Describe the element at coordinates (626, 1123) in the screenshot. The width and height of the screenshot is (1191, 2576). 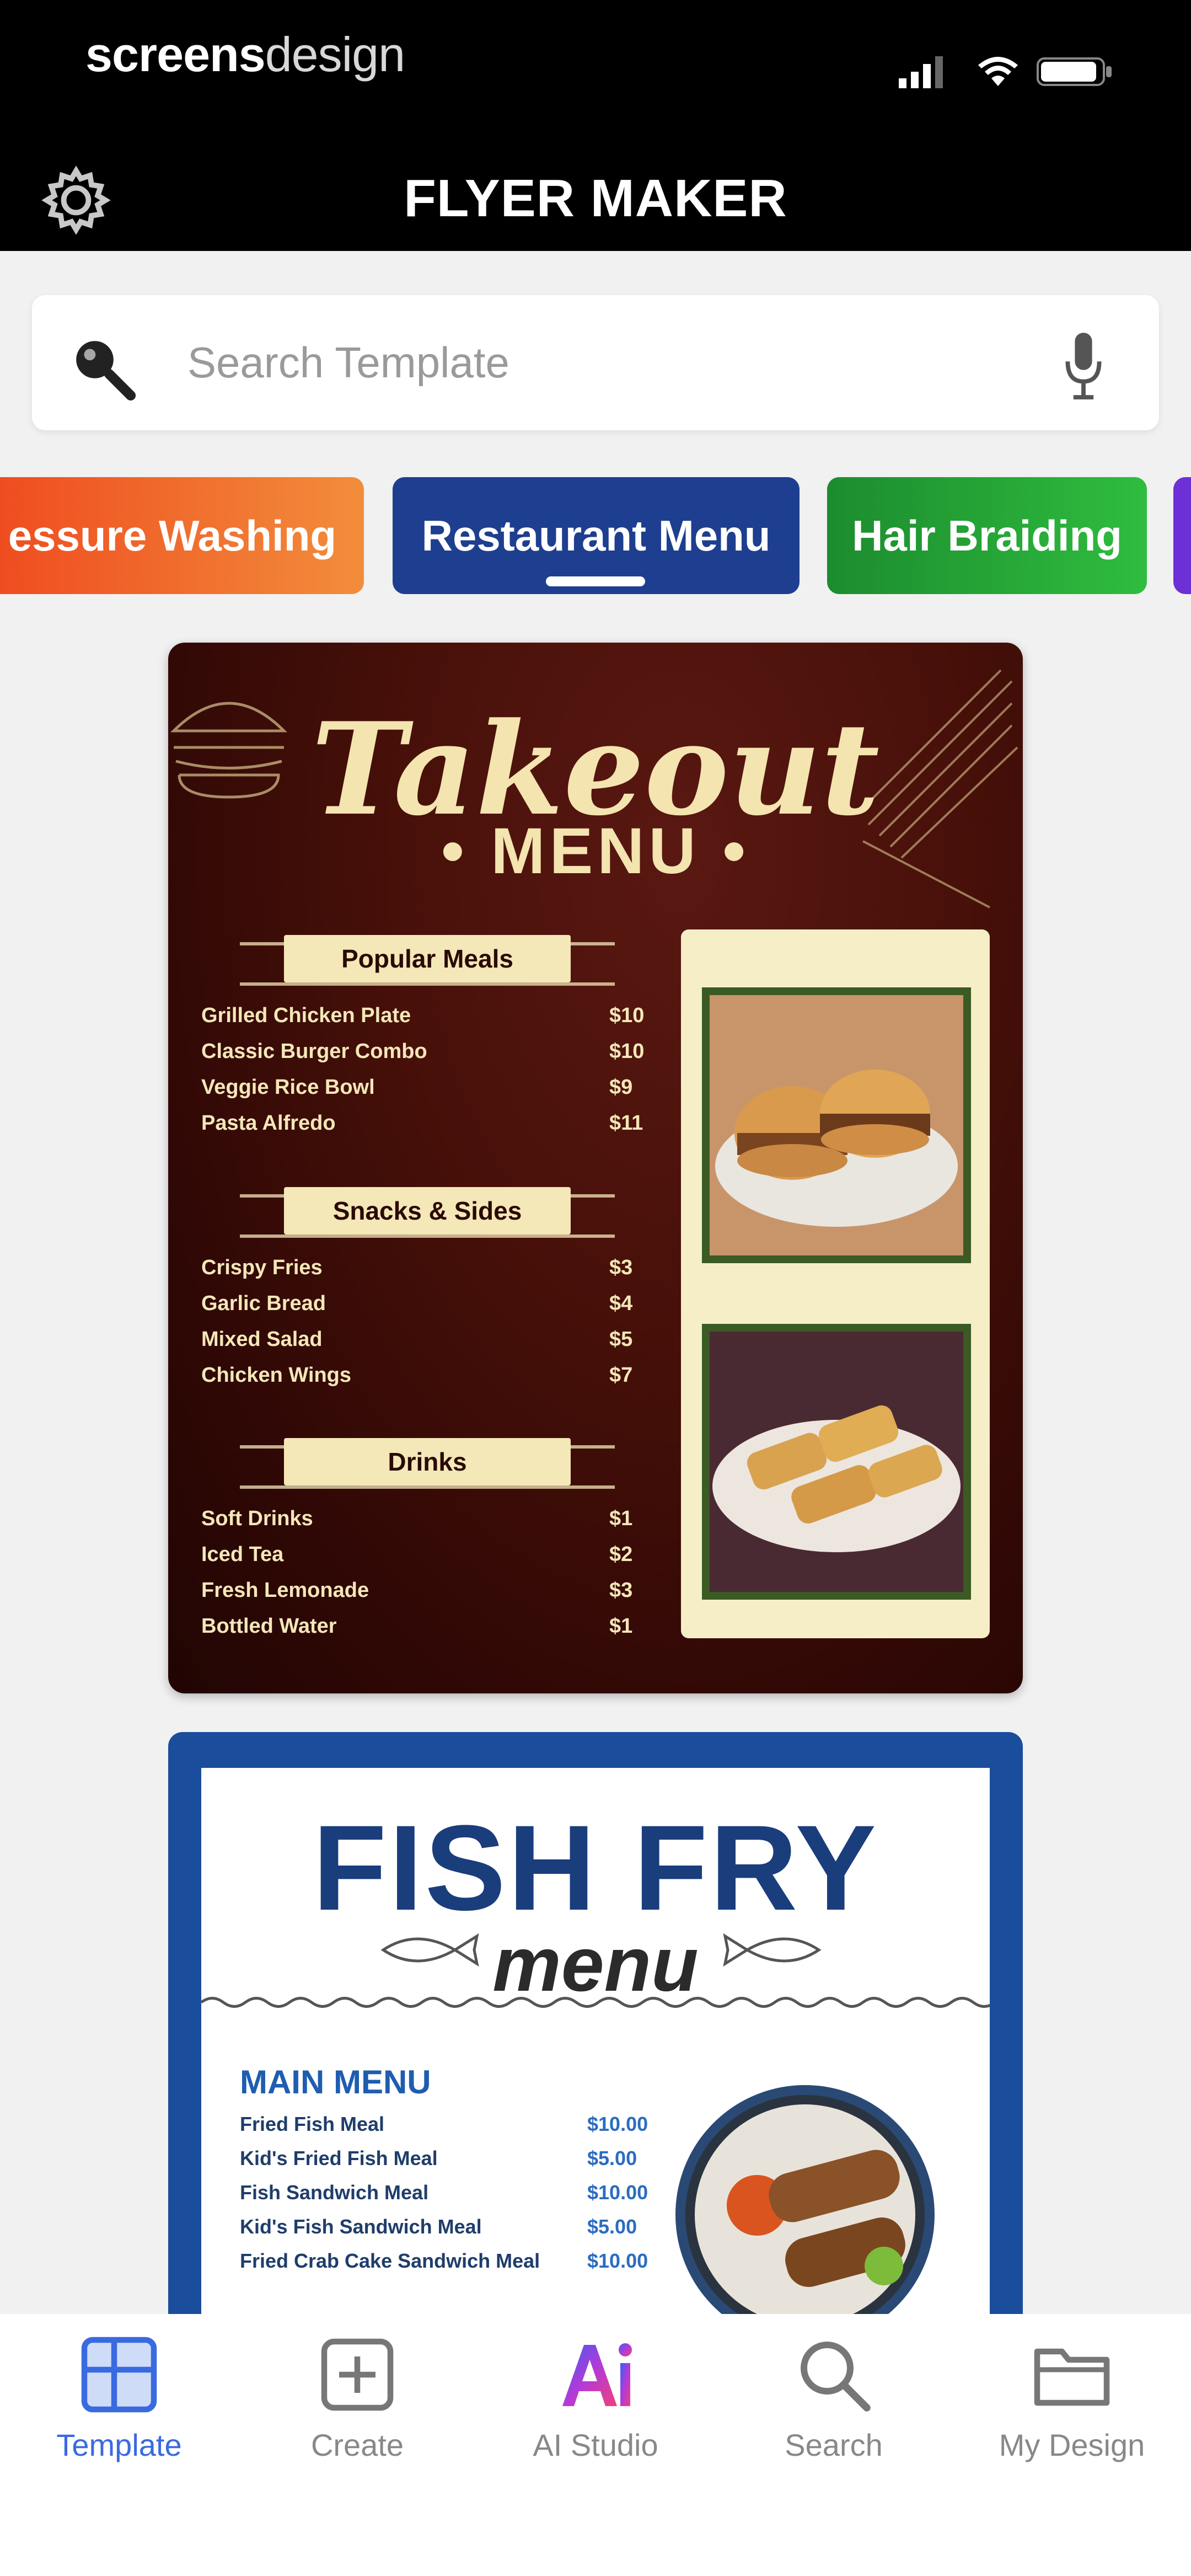
I see `menu-item-price: $11` at that location.